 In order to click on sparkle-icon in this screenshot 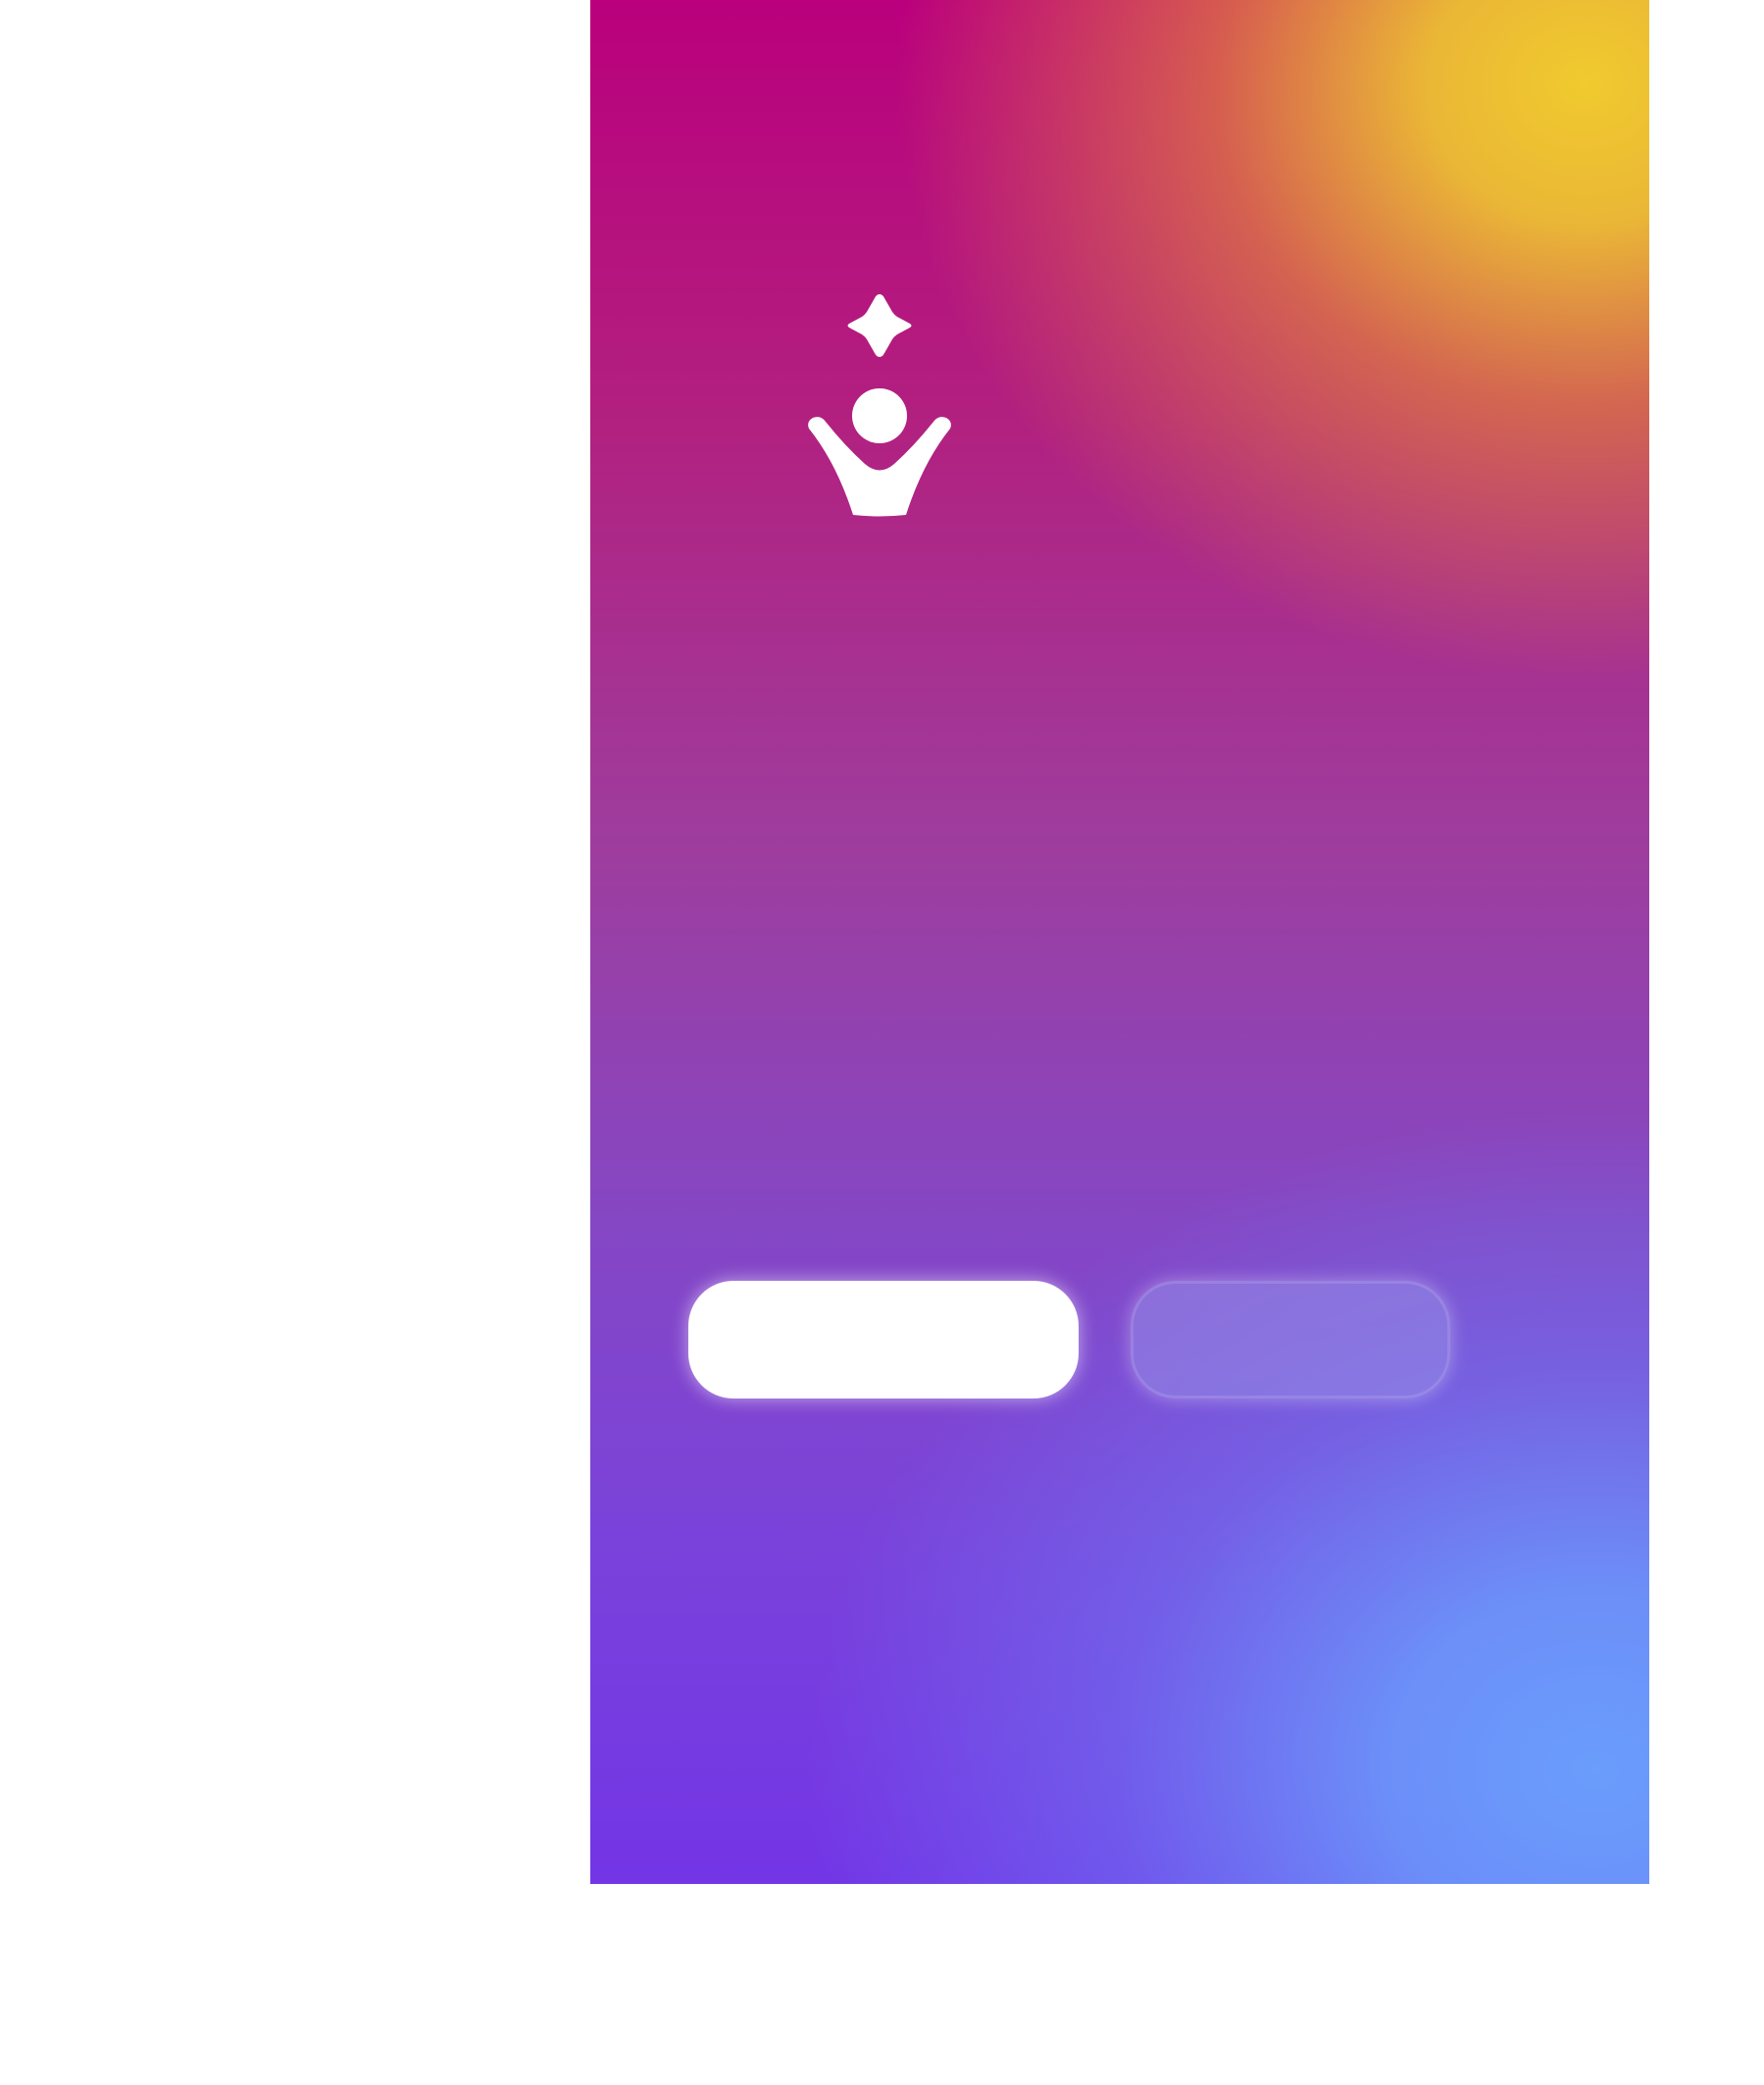, I will do `click(879, 325)`.